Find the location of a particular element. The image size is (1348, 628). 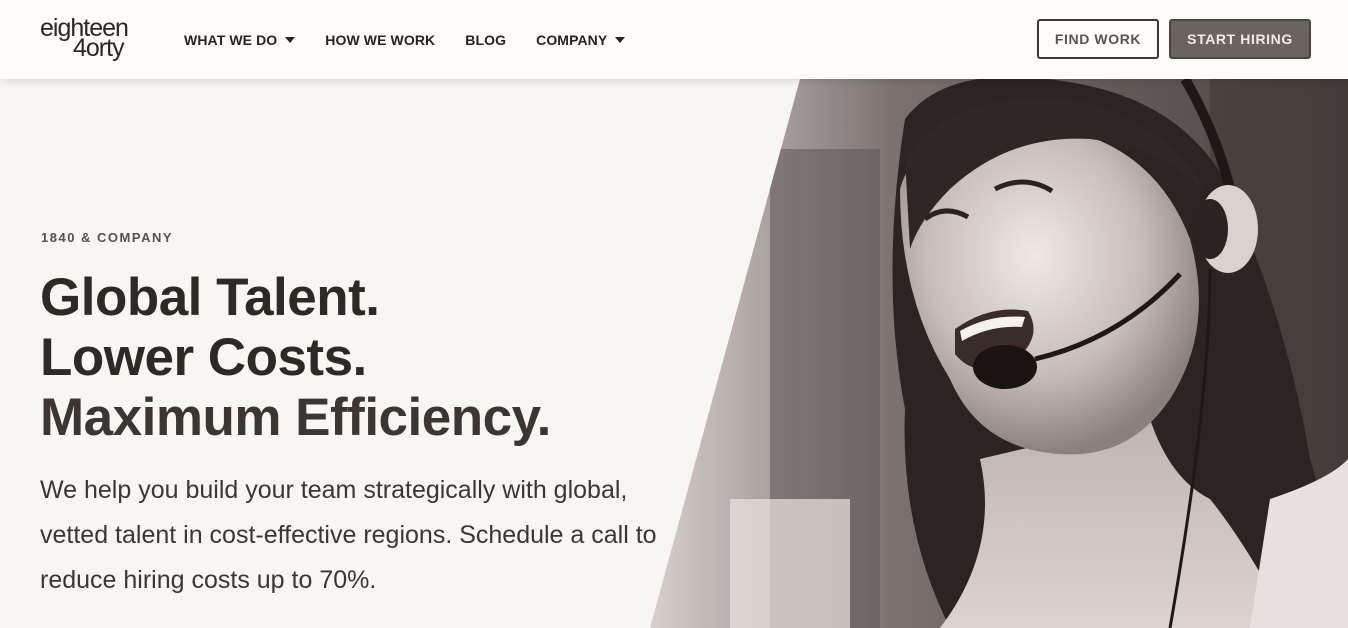

nav-item-company: COMPANY is located at coordinates (581, 39).